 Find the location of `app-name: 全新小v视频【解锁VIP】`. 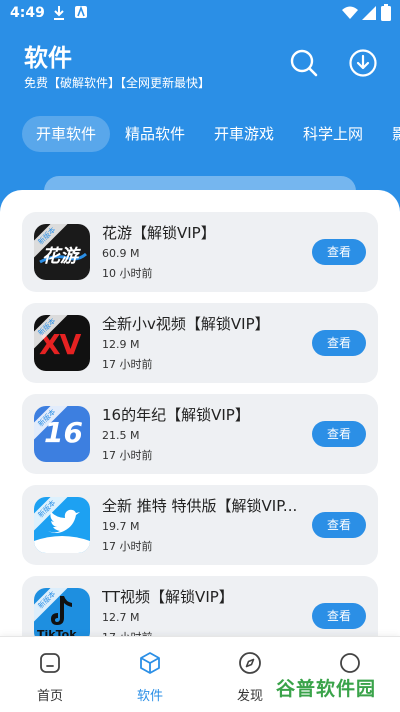

app-name: 全新小v视频【解锁VIP】 is located at coordinates (186, 324).